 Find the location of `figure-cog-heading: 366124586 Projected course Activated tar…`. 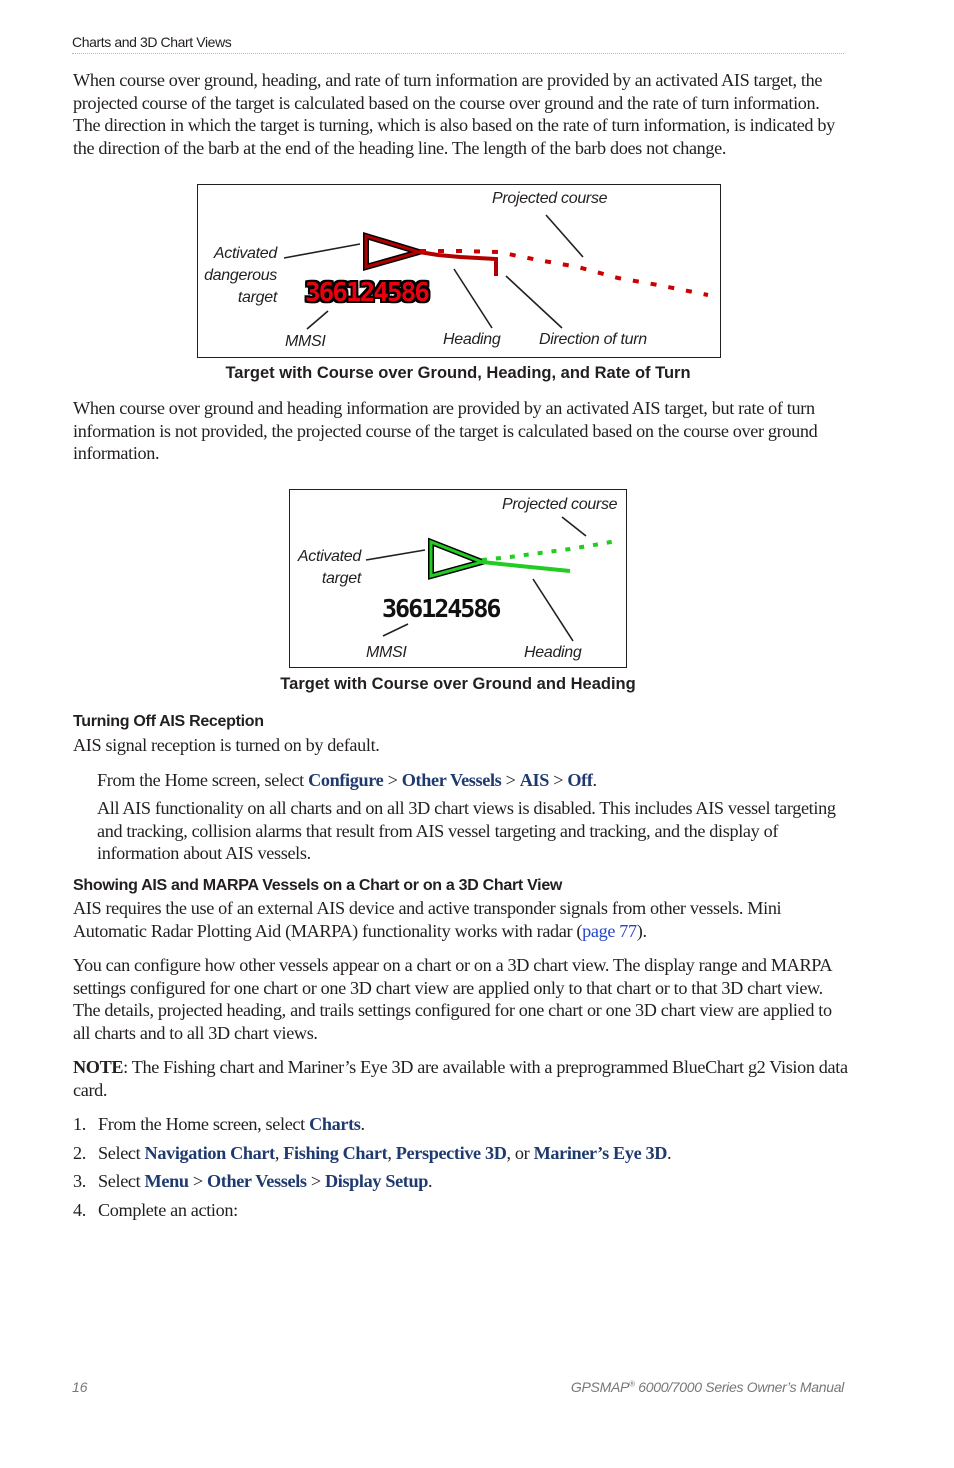

figure-cog-heading: 366124586 Projected course Activated tar… is located at coordinates (458, 578).